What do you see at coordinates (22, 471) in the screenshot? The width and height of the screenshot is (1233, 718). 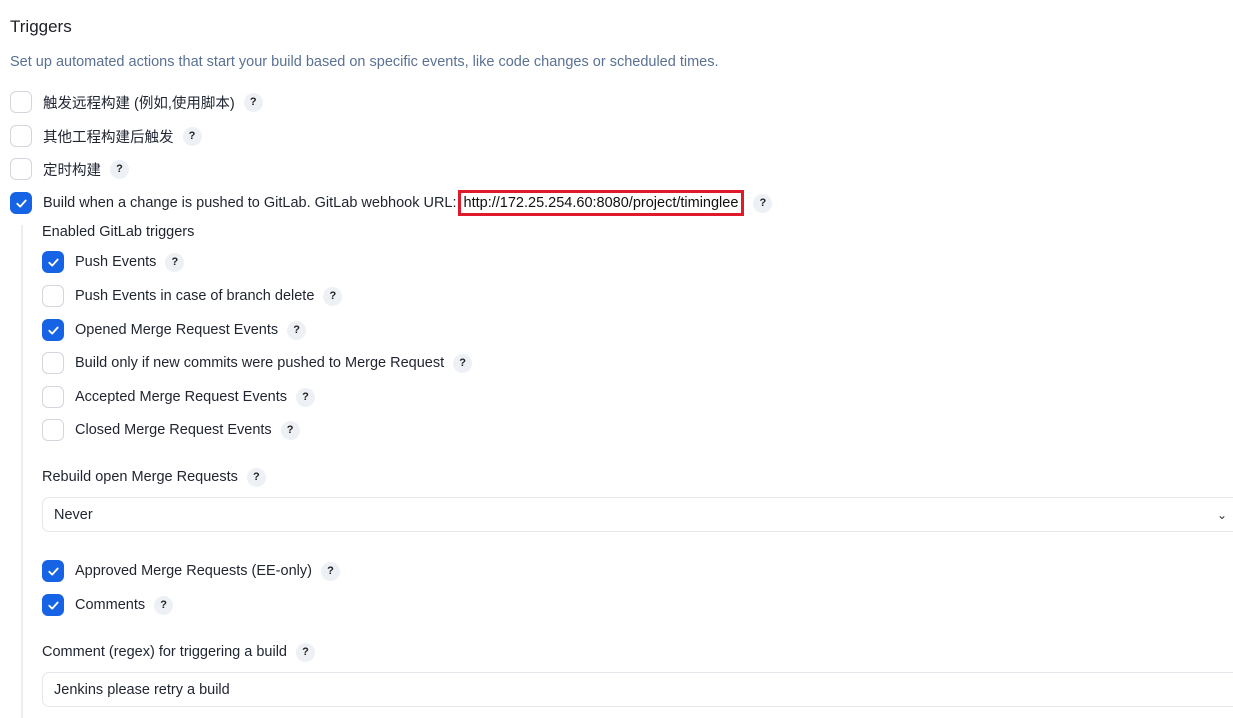 I see `nested-options-indent-line` at bounding box center [22, 471].